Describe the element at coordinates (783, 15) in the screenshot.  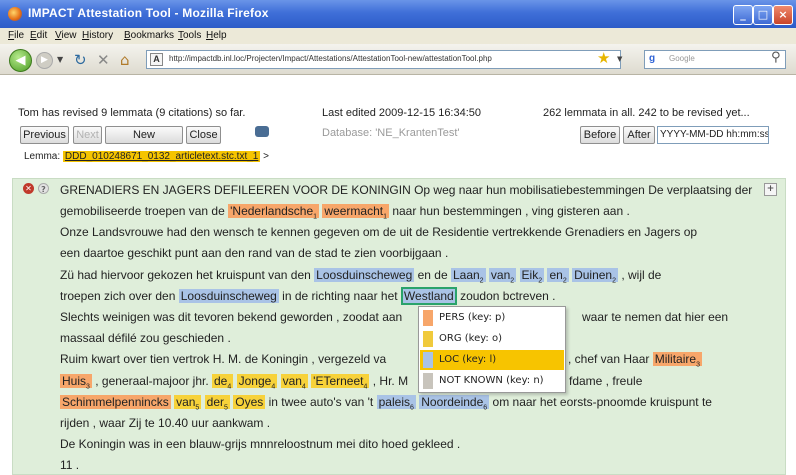
I see `close-window-button: ×` at that location.